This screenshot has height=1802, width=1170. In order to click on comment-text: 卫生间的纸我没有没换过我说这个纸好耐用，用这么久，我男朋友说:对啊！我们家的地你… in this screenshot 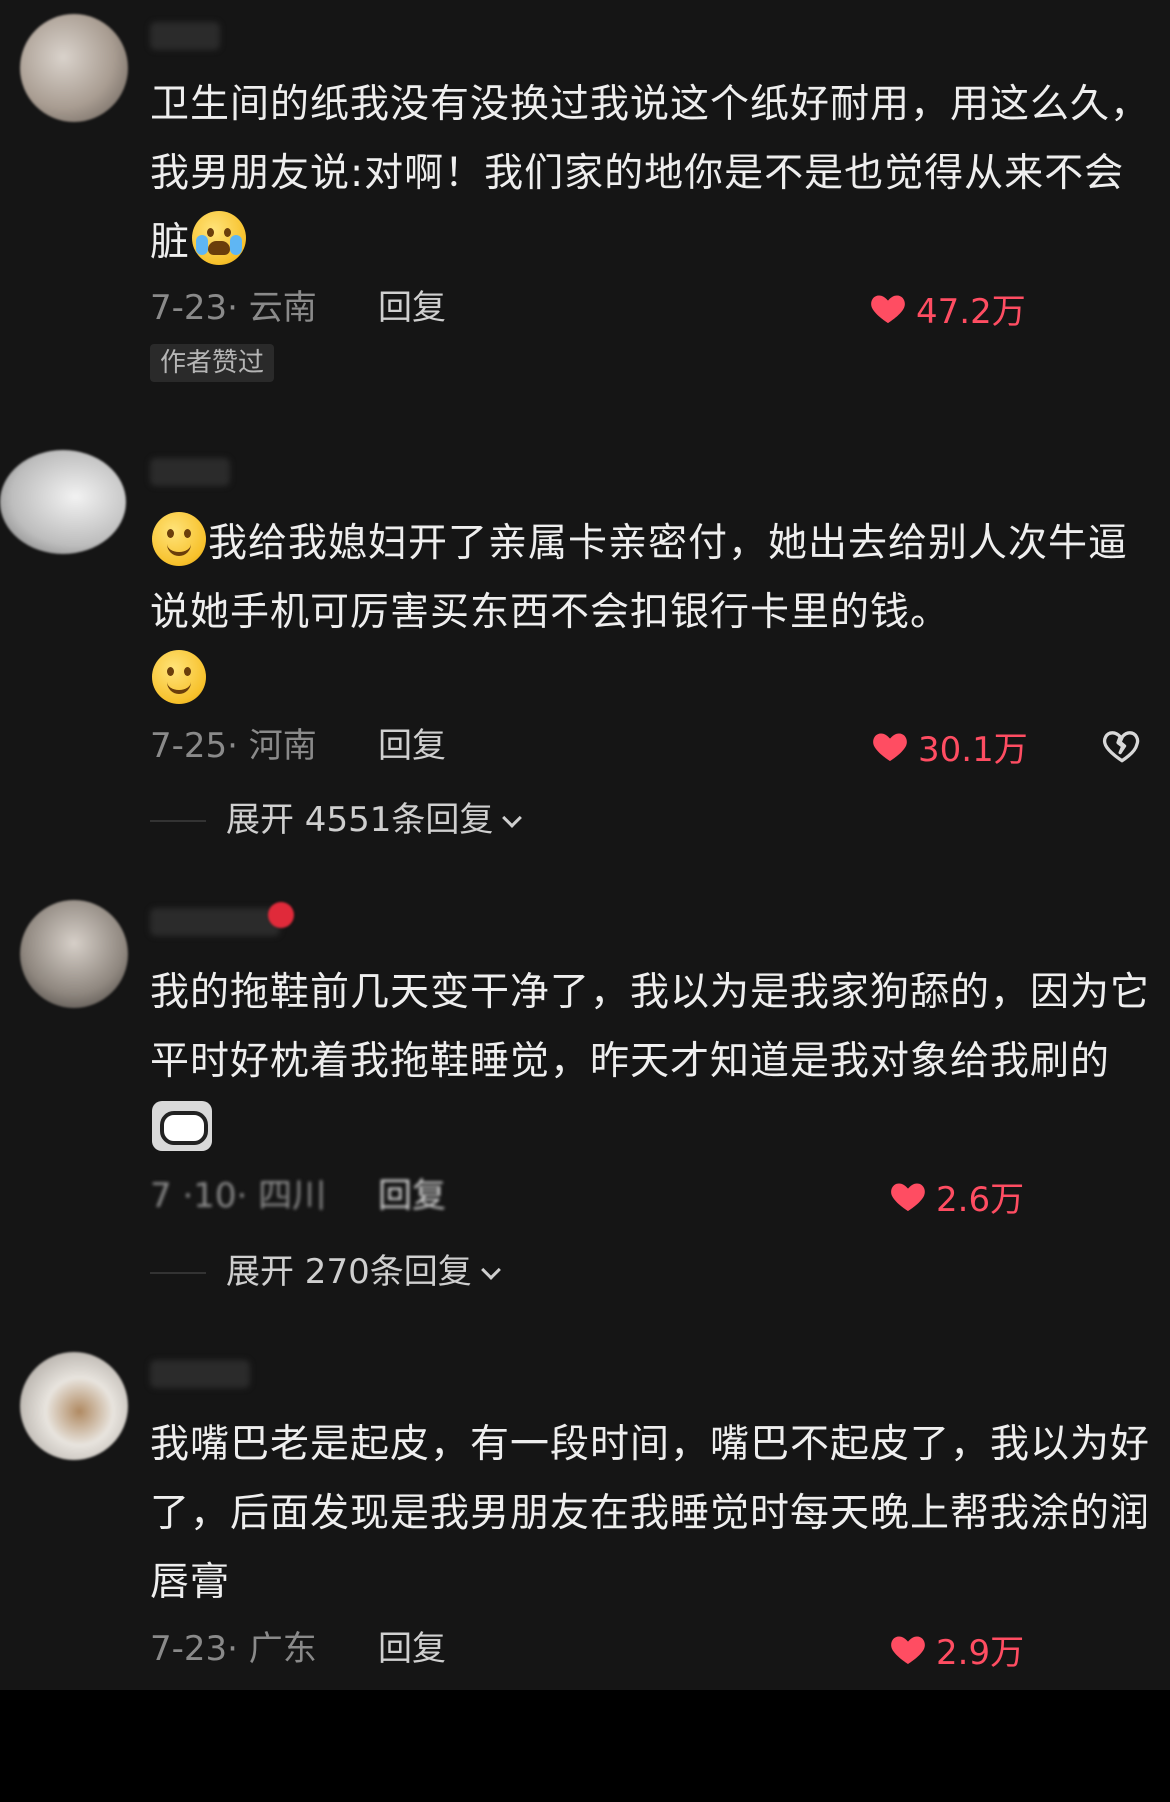, I will do `click(650, 173)`.